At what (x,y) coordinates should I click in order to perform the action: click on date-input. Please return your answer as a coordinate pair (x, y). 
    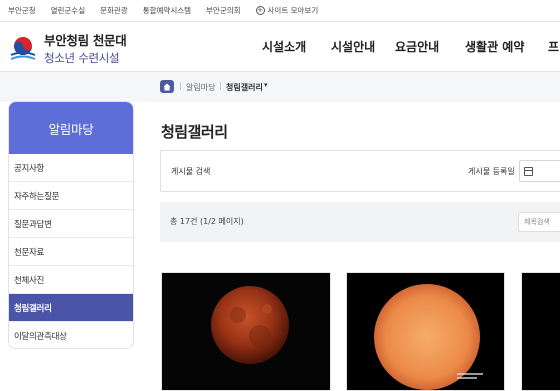
    Looking at the image, I should click on (539, 171).